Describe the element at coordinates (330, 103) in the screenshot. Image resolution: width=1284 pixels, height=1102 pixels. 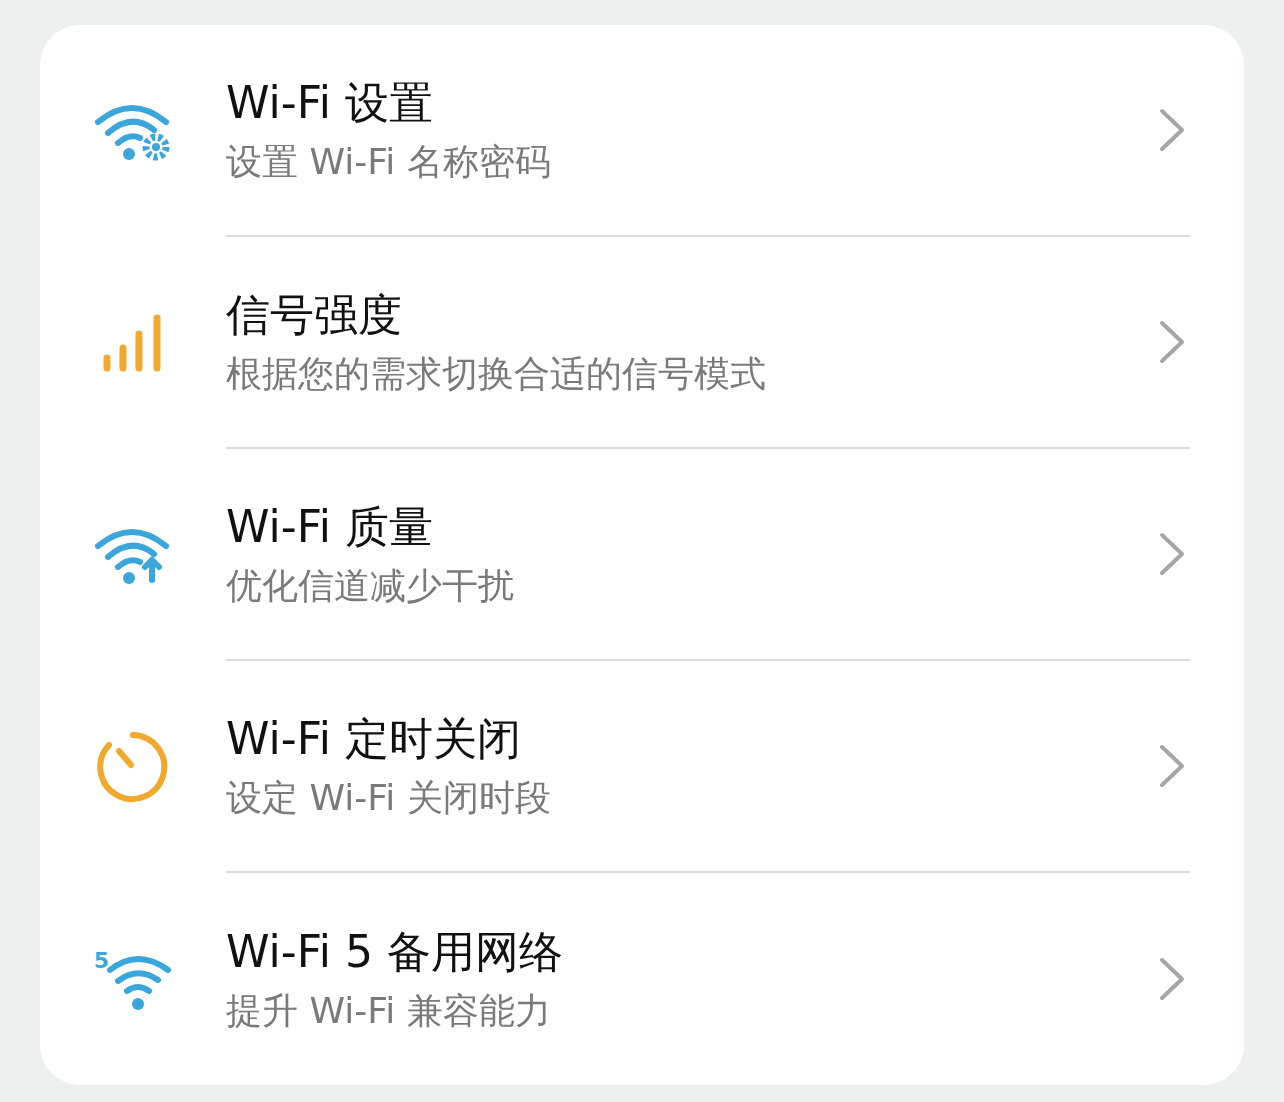
I see `item-title: Wi-Fi 设置` at that location.